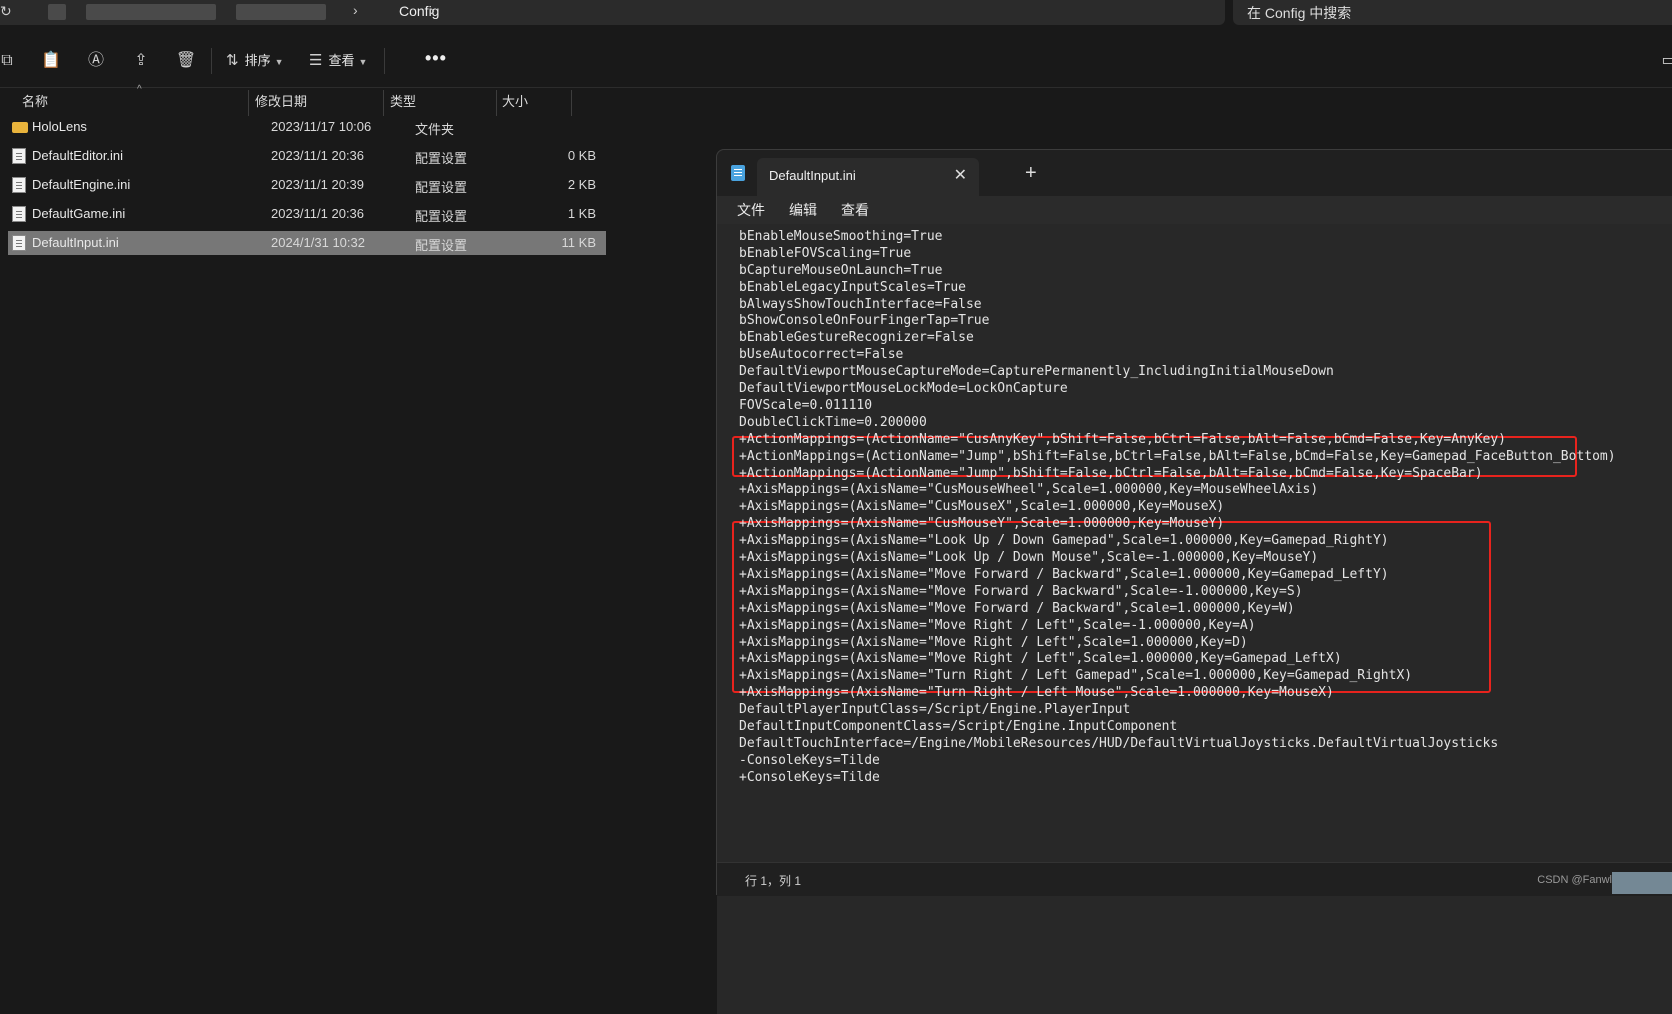 The image size is (1672, 1014). I want to click on code-line: +ConsoleKeys=Tilde, so click(809, 777).